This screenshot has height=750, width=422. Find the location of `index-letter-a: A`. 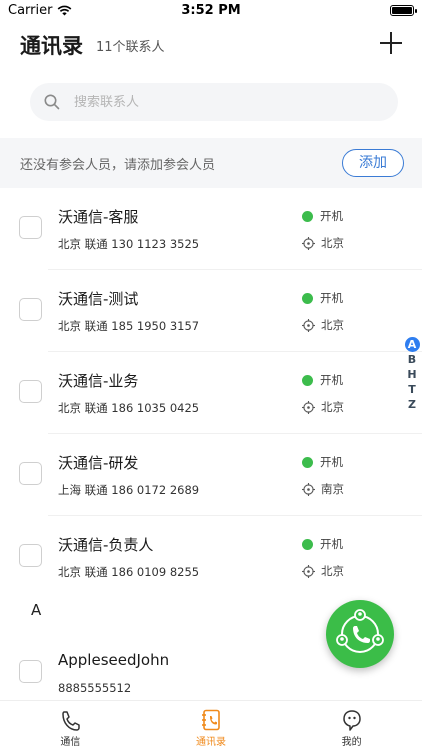

index-letter-a: A is located at coordinates (412, 344).